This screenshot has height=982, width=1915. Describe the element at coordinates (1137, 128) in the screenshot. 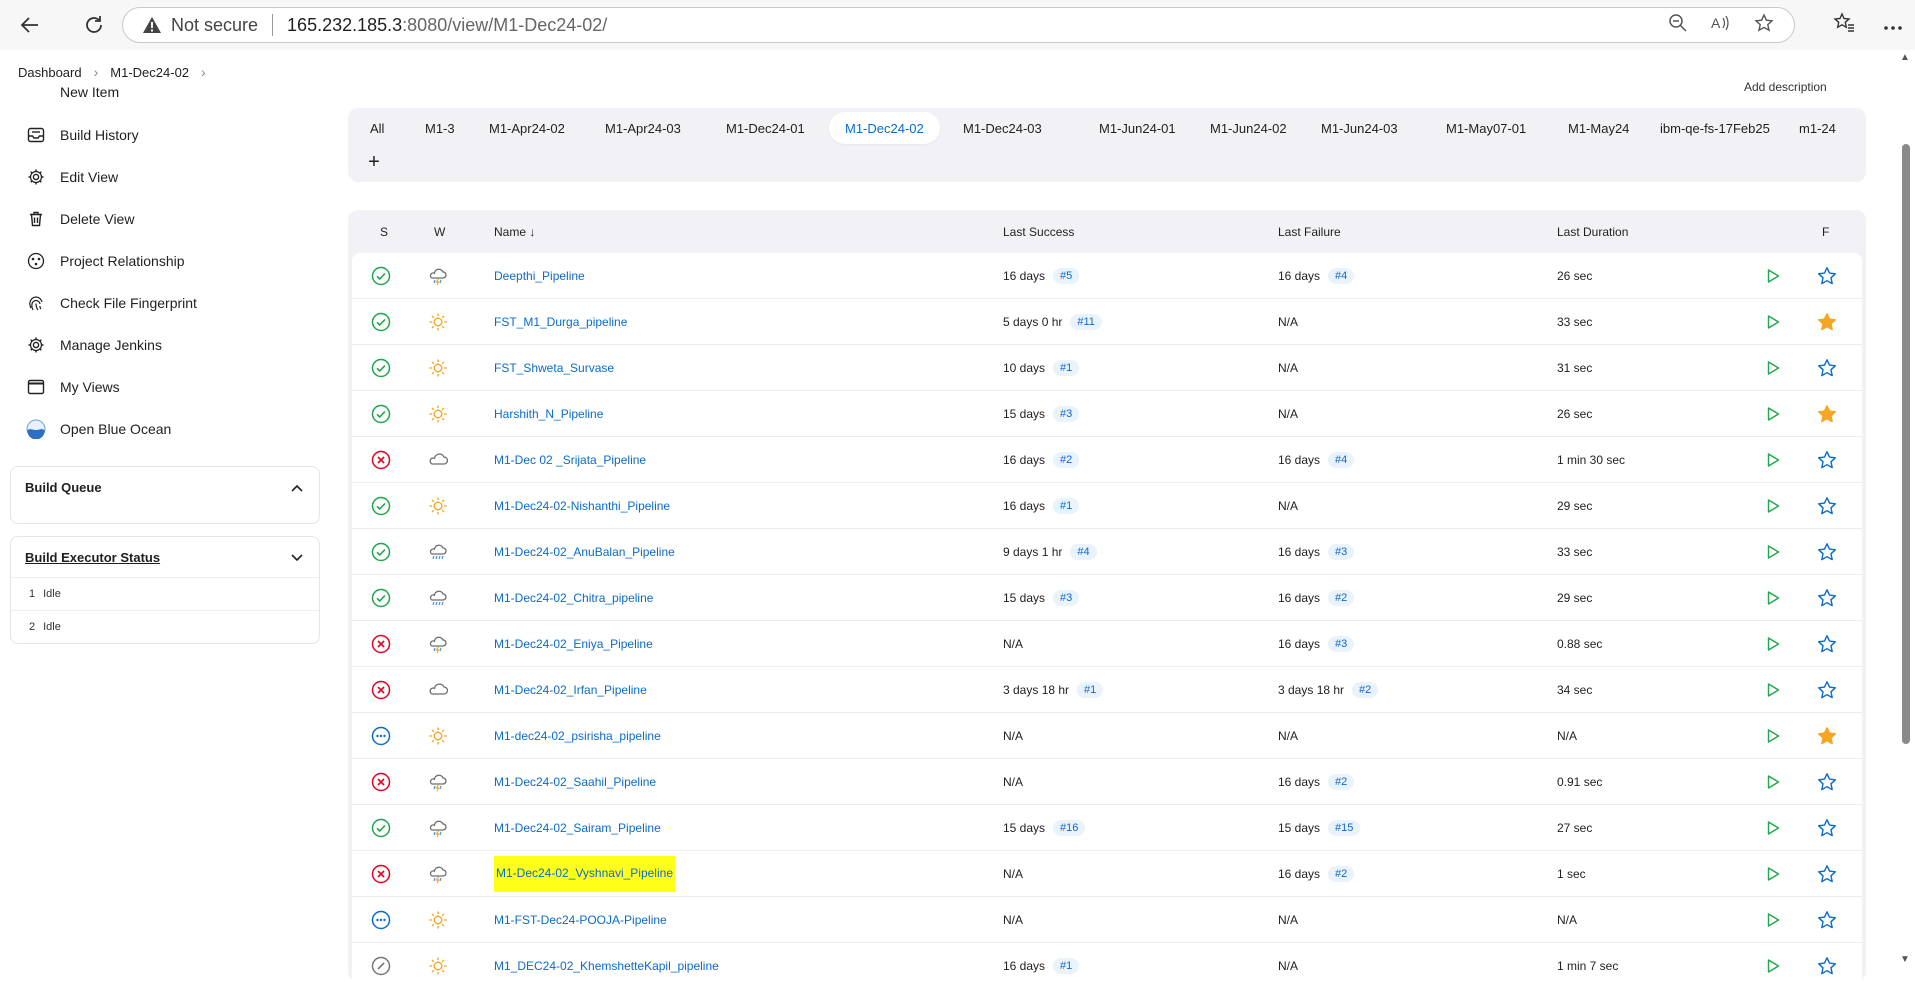

I see `tab-m1-jun24-01: M1-Jun24-01` at that location.